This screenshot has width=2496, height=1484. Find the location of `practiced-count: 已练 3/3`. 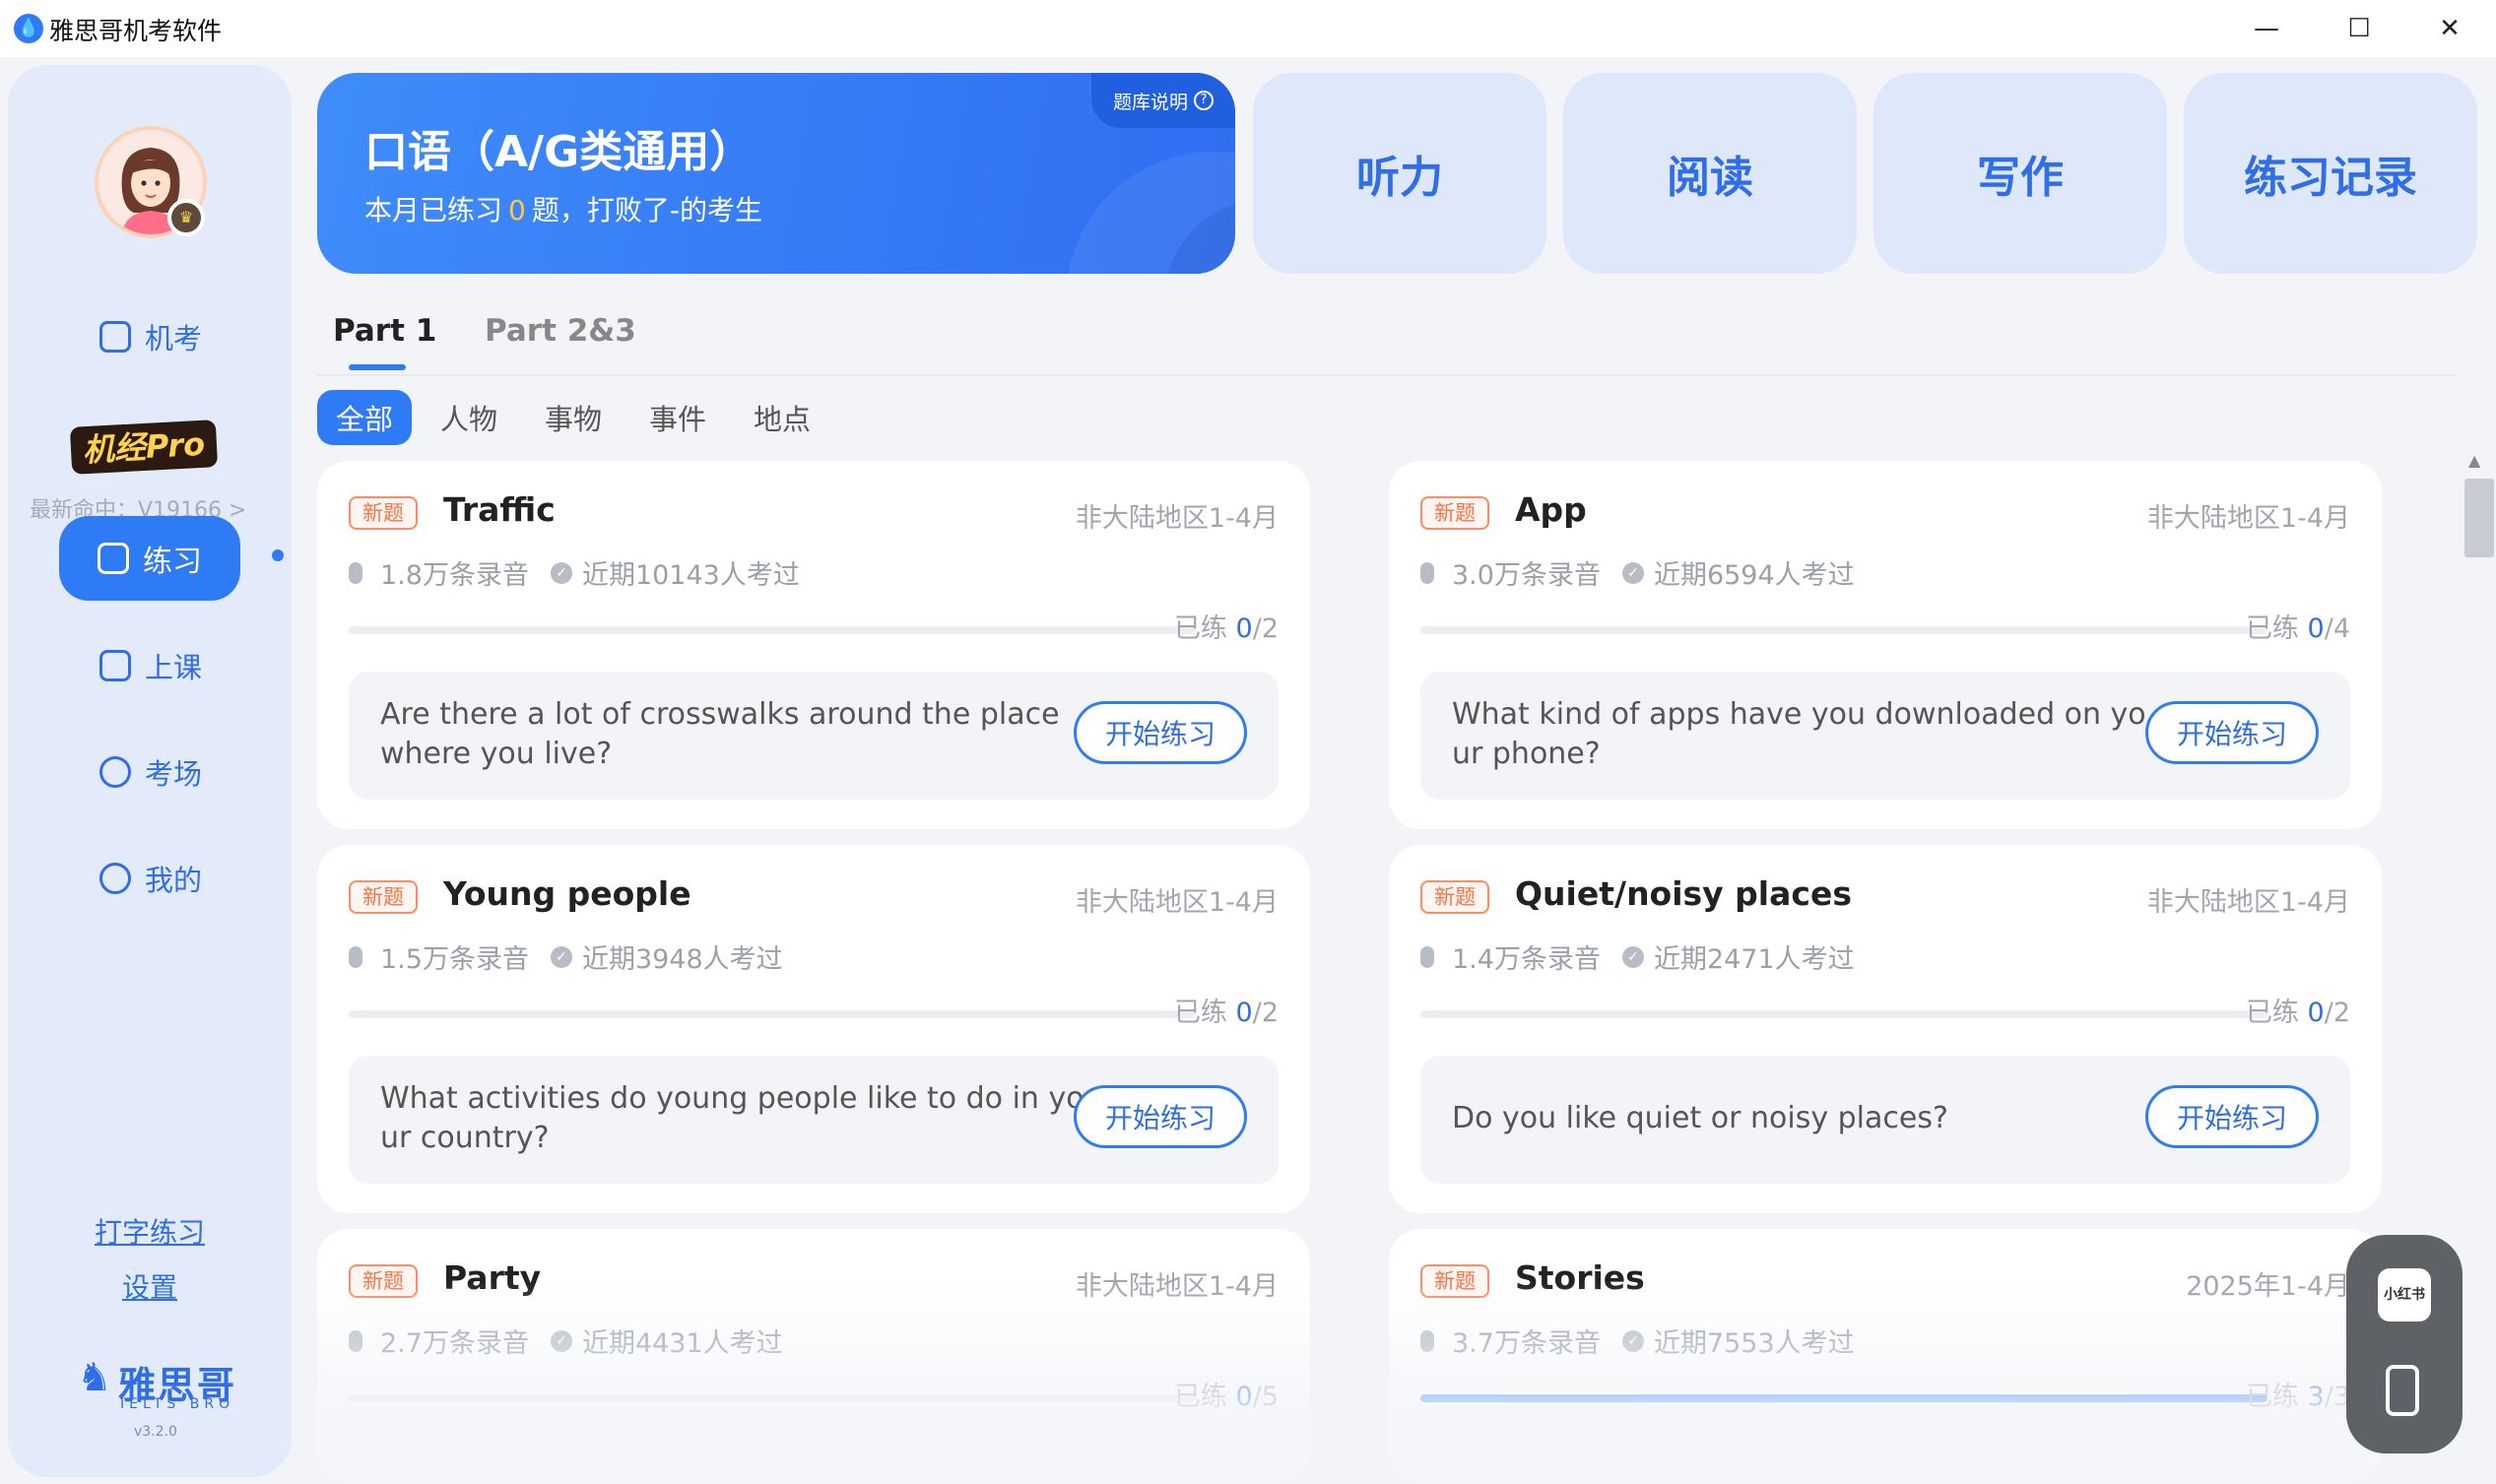

practiced-count: 已练 3/3 is located at coordinates (2298, 1394).